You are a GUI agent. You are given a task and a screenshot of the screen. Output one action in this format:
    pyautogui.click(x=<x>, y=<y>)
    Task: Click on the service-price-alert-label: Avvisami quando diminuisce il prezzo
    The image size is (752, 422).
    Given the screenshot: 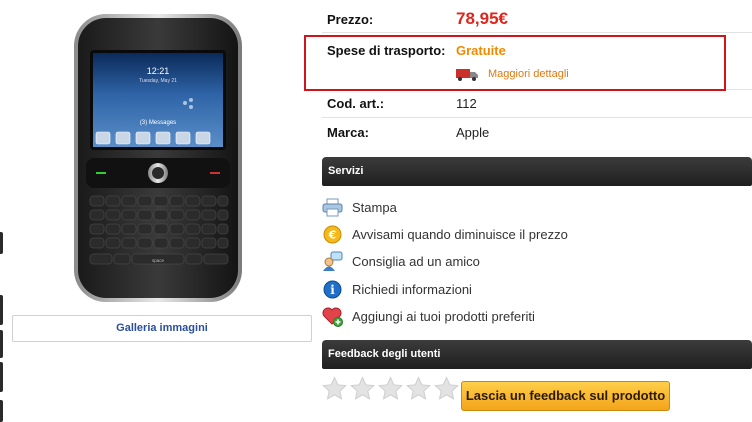 What is the action you would take?
    pyautogui.click(x=460, y=234)
    